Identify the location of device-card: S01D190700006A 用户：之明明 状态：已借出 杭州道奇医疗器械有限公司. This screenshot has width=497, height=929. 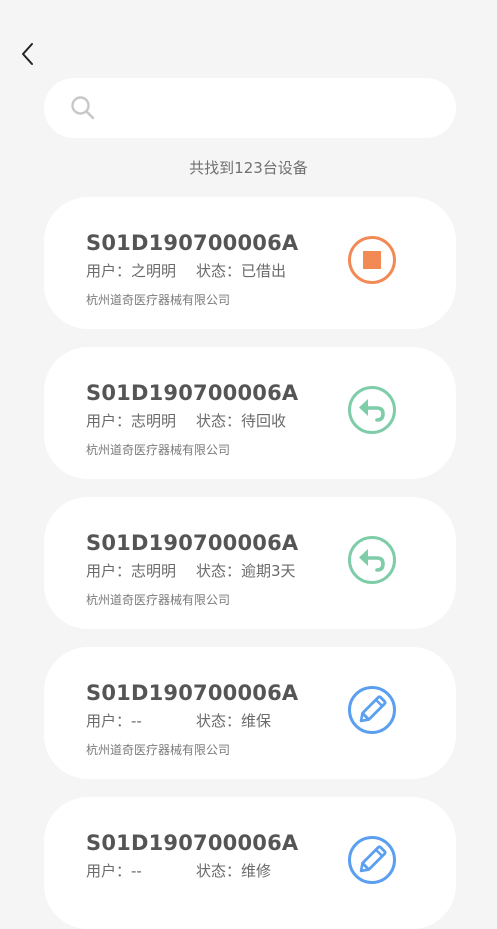
(250, 263).